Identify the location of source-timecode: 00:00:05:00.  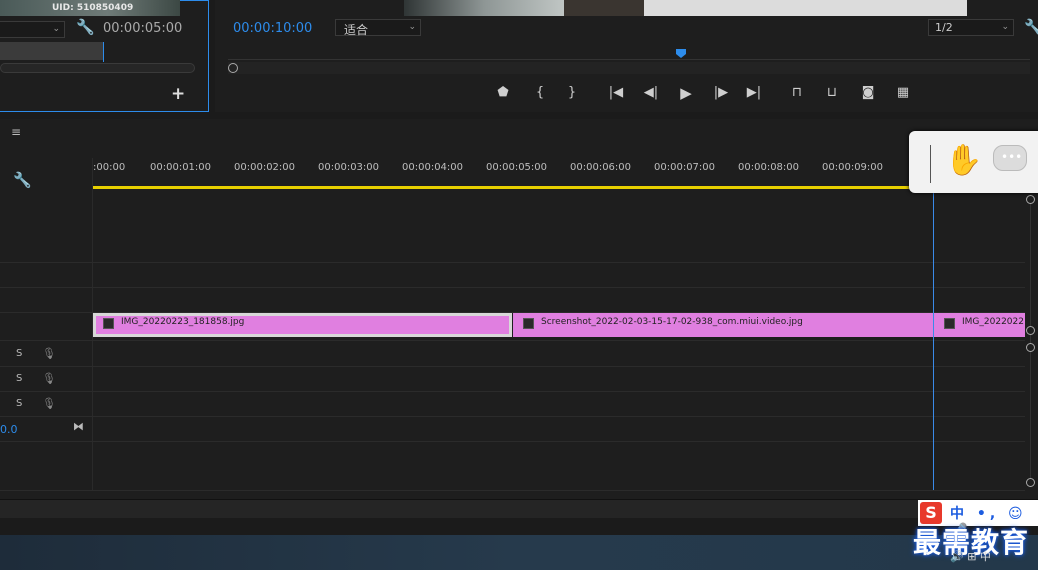
(142, 28).